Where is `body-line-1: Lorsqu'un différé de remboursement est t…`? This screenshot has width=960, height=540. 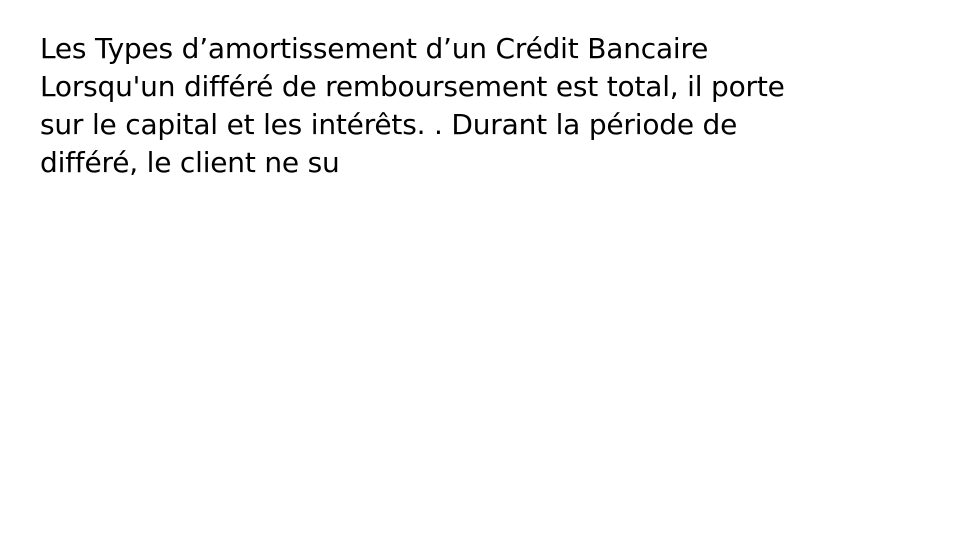 body-line-1: Lorsqu'un différé de remboursement est t… is located at coordinates (412, 86).